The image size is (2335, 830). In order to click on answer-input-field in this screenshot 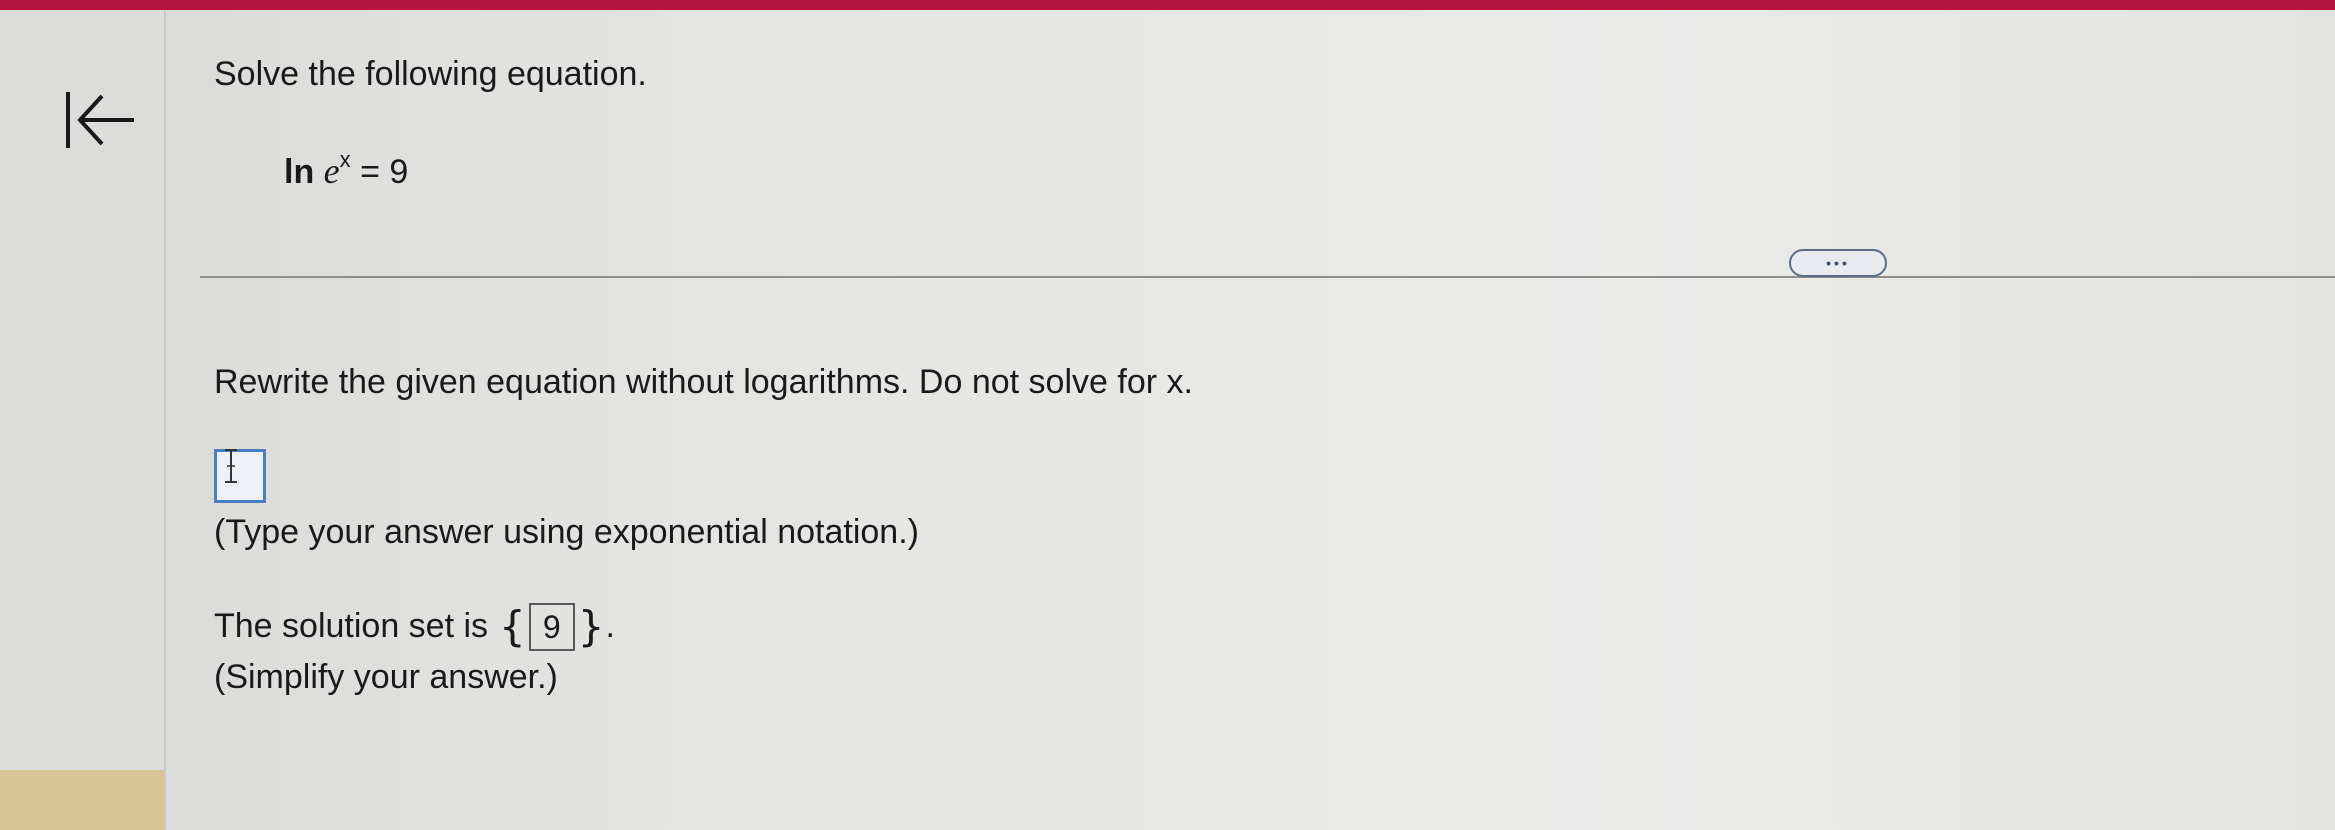, I will do `click(240, 476)`.